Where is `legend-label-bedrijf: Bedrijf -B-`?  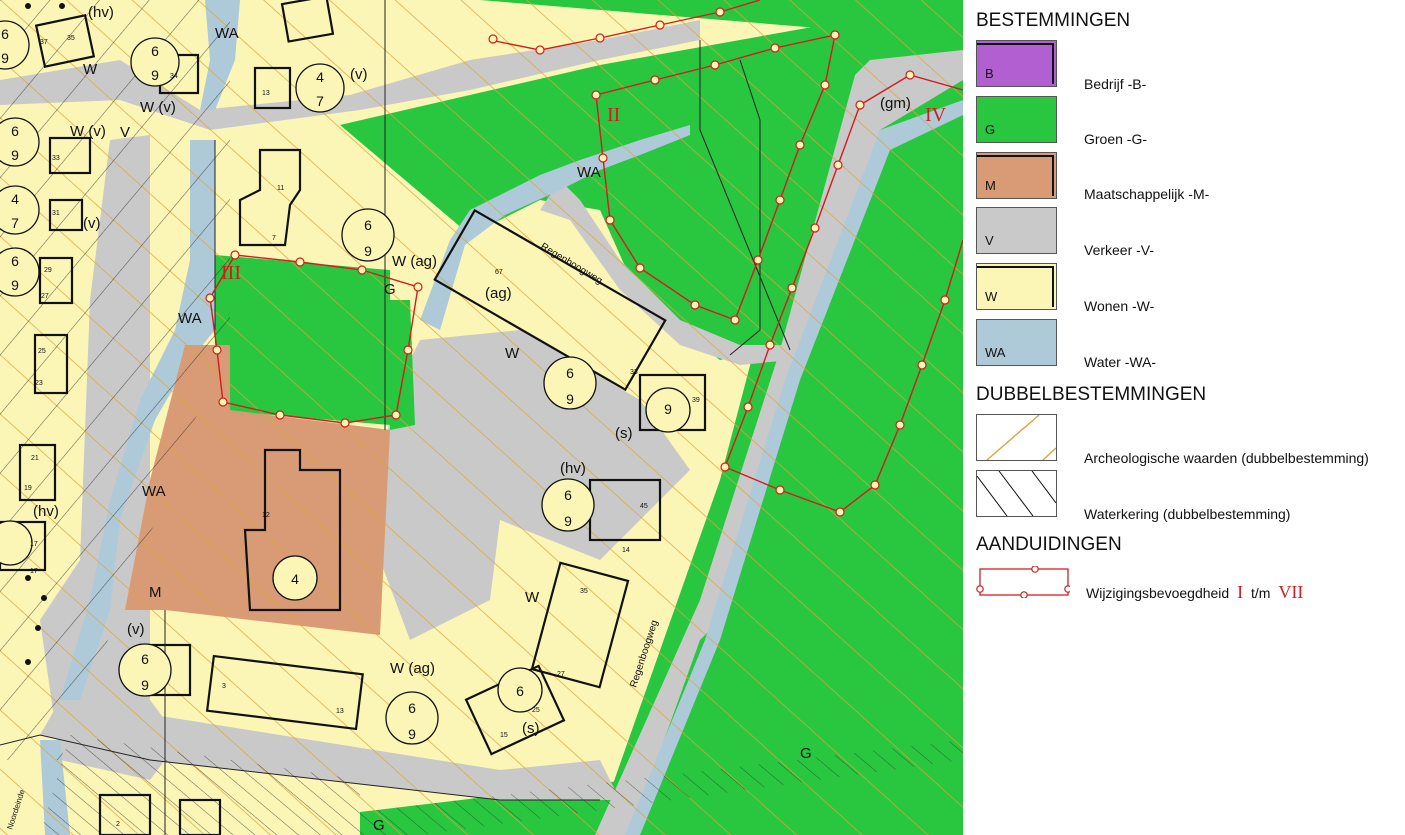 legend-label-bedrijf: Bedrijf -B- is located at coordinates (1115, 84).